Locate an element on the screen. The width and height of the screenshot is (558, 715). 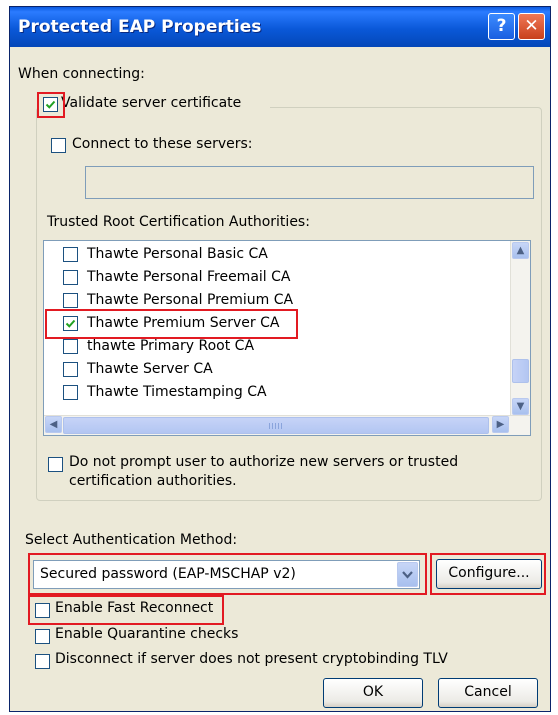
scroll-up-icon: ▲ is located at coordinates (520, 250).